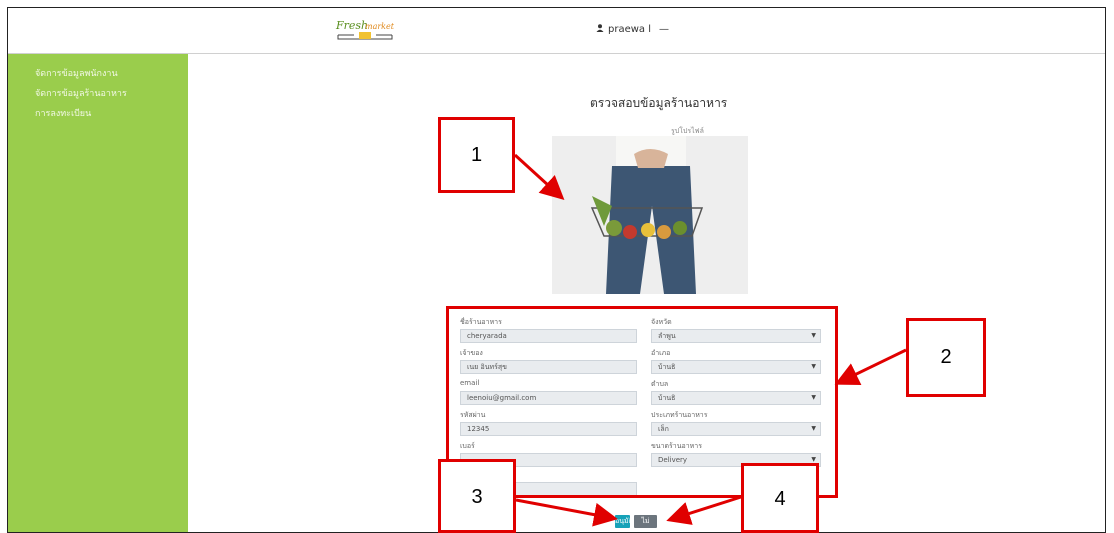 The height and width of the screenshot is (533, 1114). Describe the element at coordinates (556, 31) in the screenshot. I see `top-navbar: Fresh market praewa l —` at that location.